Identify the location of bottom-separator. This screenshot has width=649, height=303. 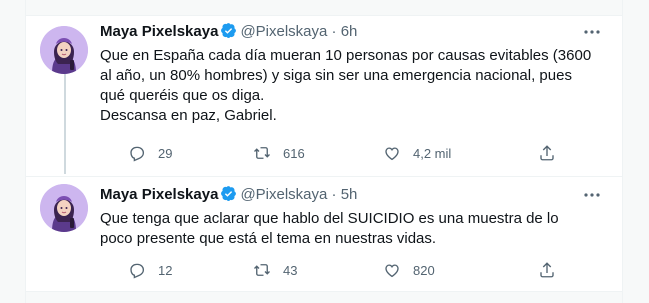
(324, 297).